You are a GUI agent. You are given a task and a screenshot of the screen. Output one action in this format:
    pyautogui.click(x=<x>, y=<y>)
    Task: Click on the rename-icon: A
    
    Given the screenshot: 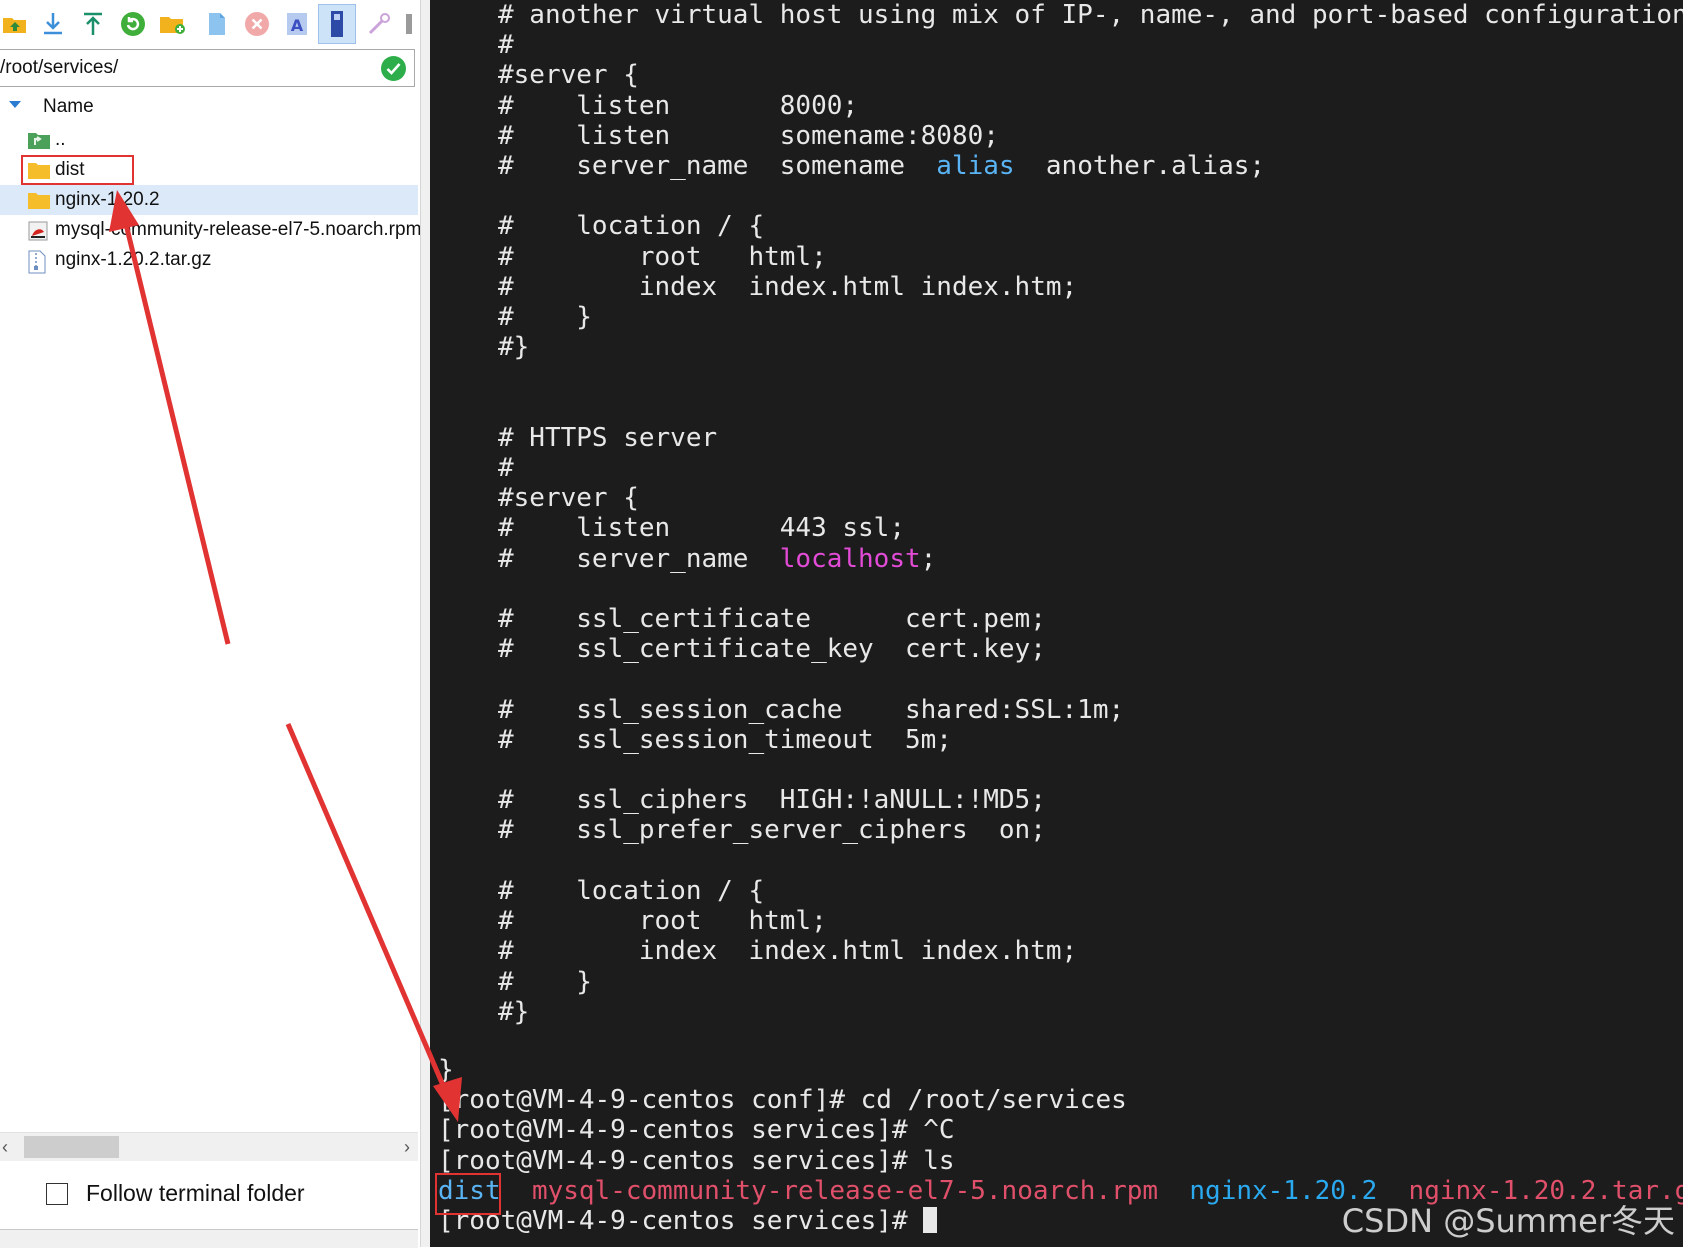 What is the action you would take?
    pyautogui.click(x=297, y=24)
    